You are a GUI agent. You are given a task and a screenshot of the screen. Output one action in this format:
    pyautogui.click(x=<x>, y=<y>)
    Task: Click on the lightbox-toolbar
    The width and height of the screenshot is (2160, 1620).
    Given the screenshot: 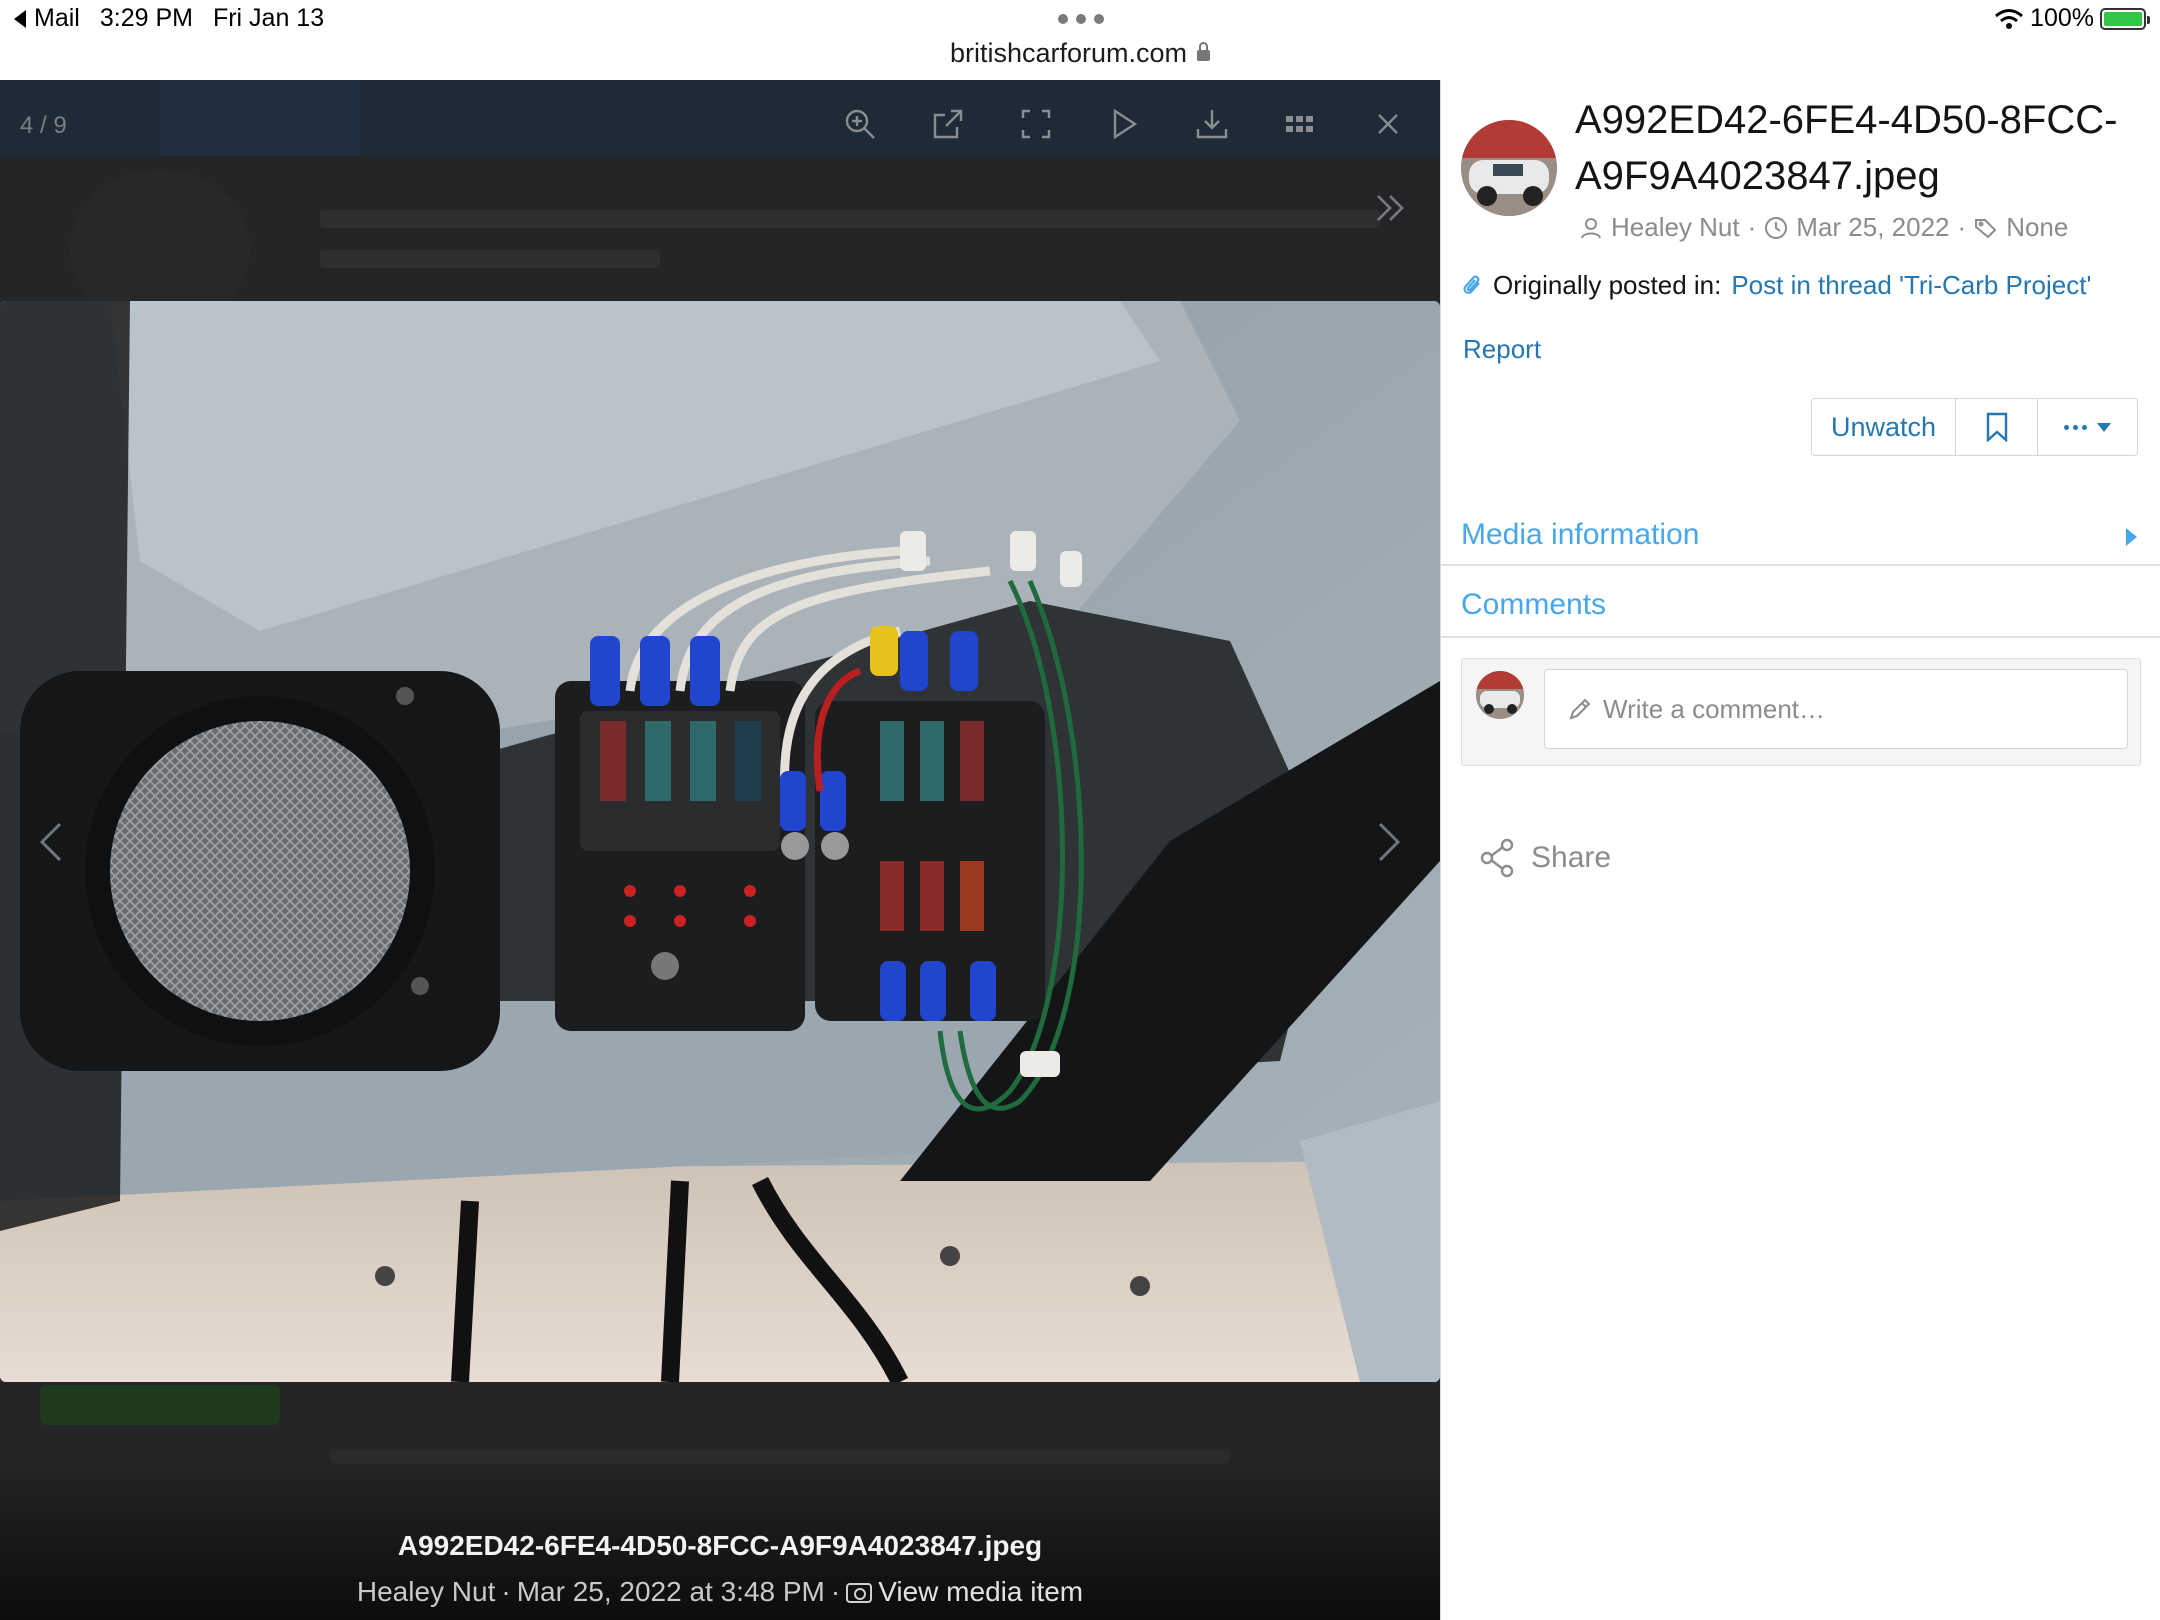 What is the action you would take?
    pyautogui.click(x=1124, y=124)
    